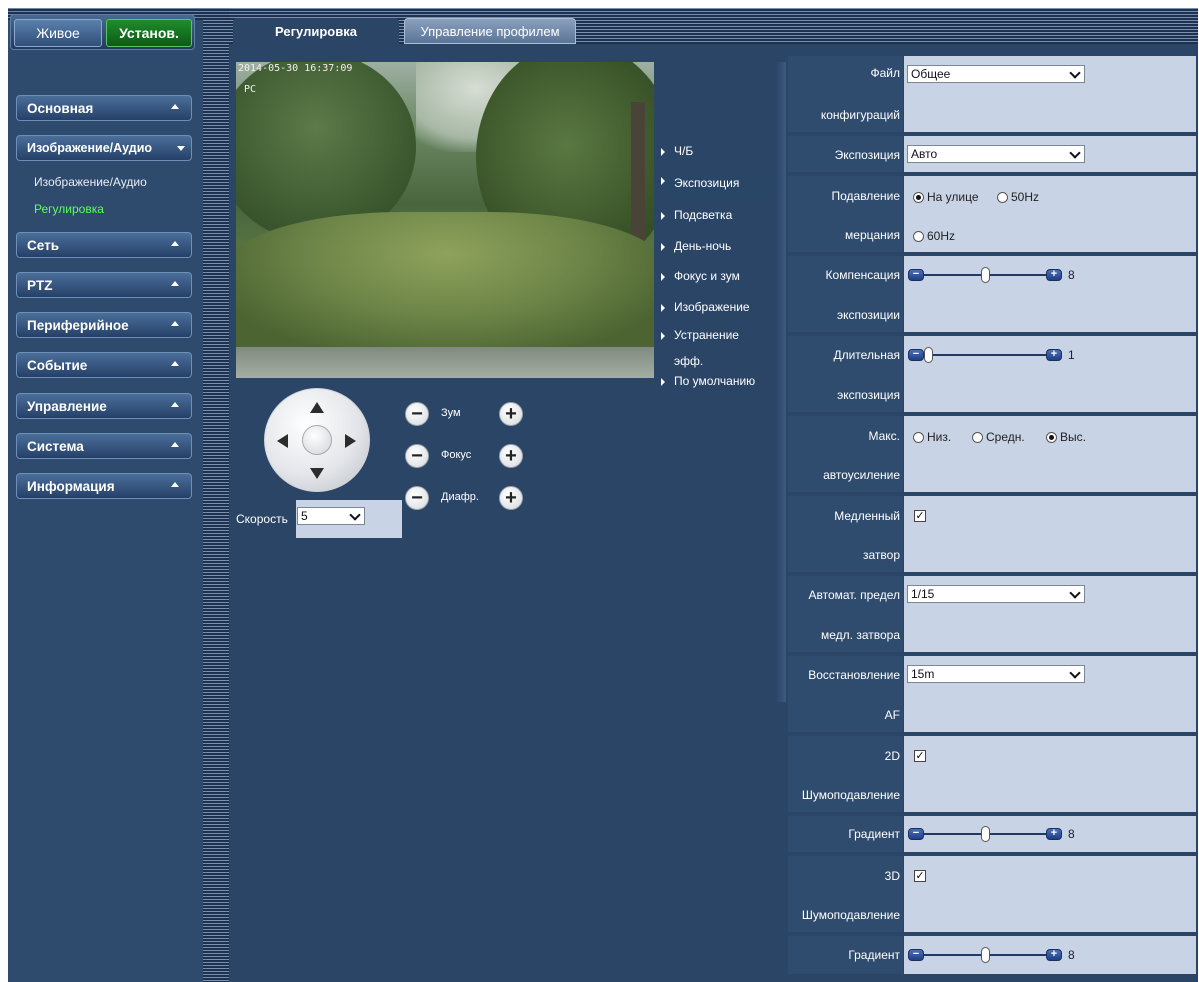  Describe the element at coordinates (1054, 275) in the screenshot. I see `exp-comp-plus-button: +` at that location.